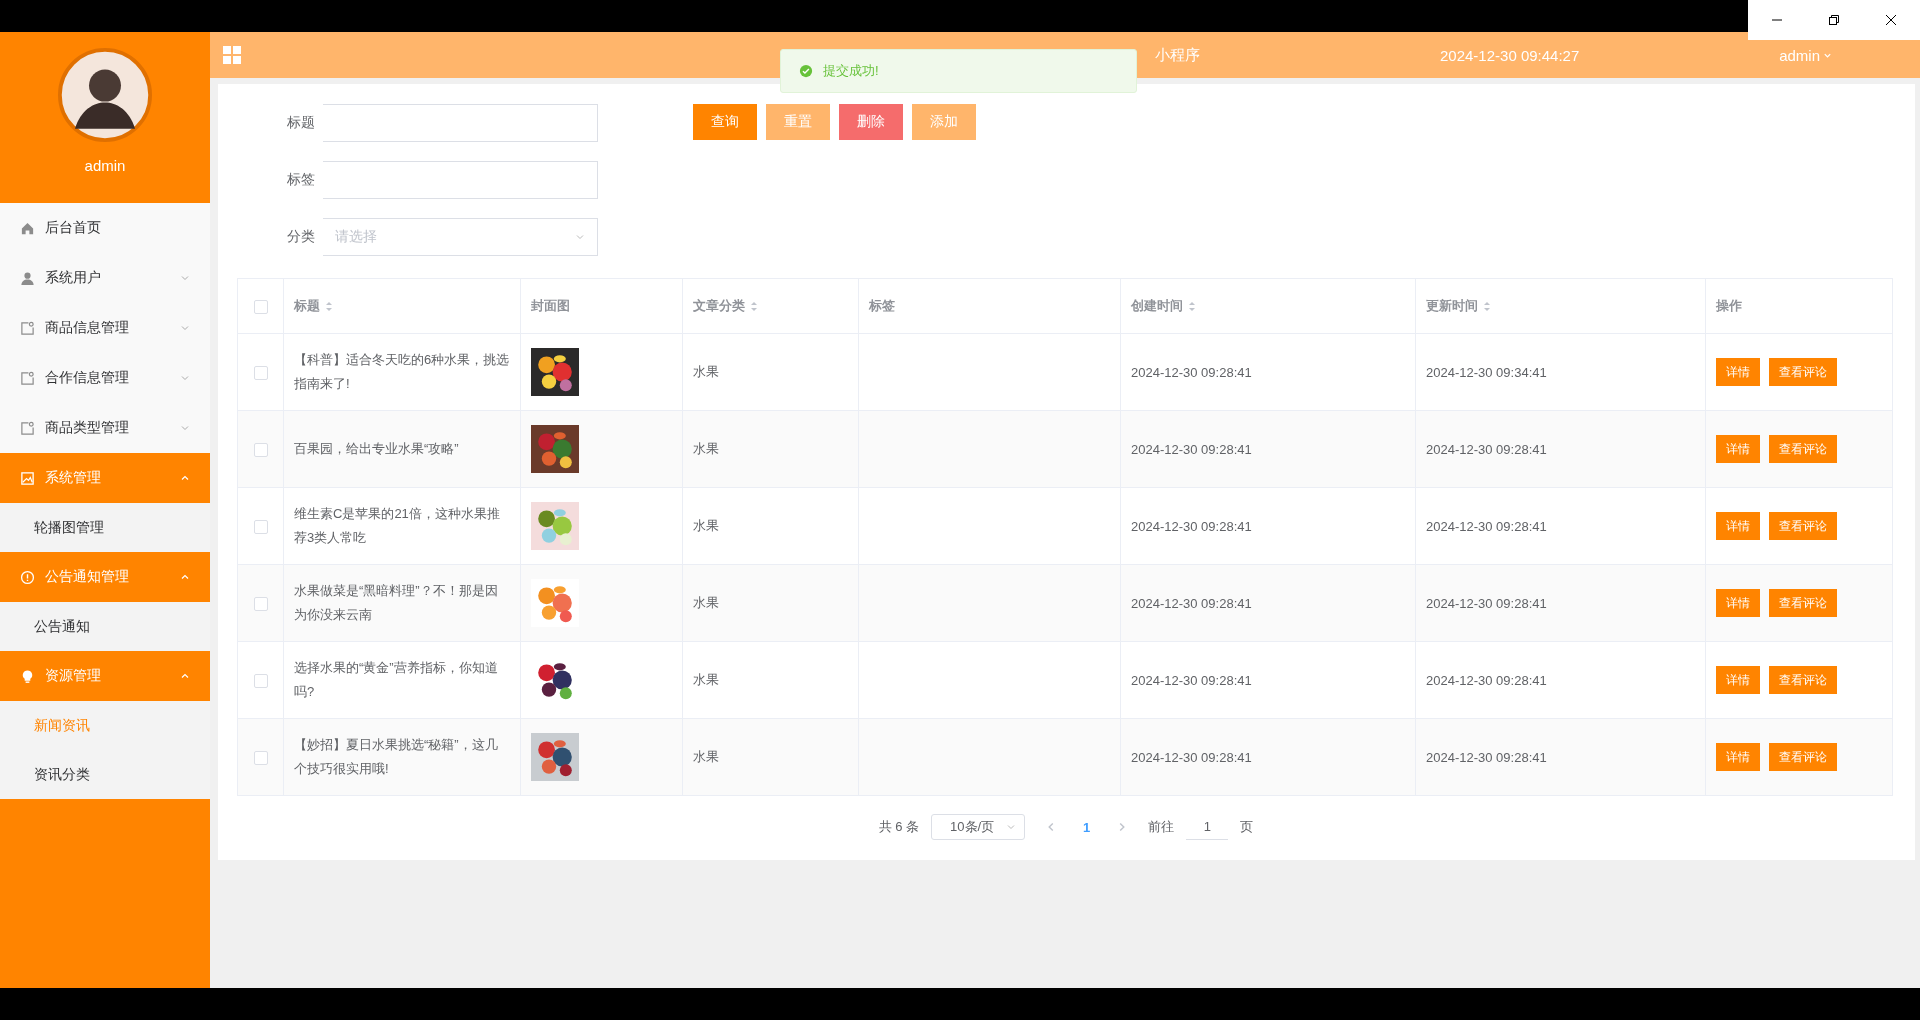 The image size is (1920, 1020). Describe the element at coordinates (396, 680) in the screenshot. I see `table-cell-text: 选择水果的“黄金”营养指标，你知道吗?` at that location.